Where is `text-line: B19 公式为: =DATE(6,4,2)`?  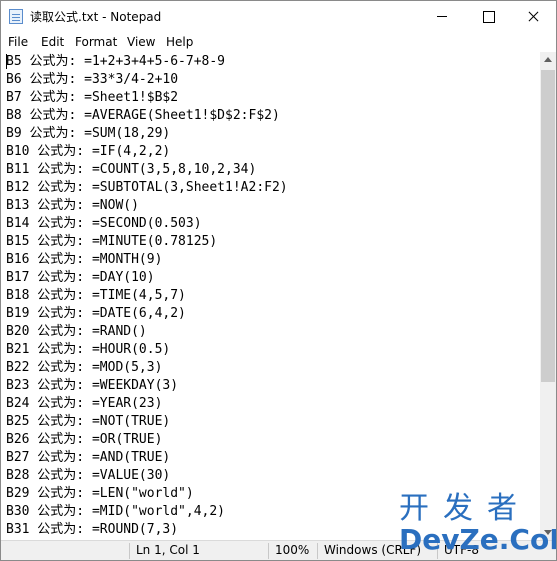 text-line: B19 公式为: =DATE(6,4,2) is located at coordinates (96, 313).